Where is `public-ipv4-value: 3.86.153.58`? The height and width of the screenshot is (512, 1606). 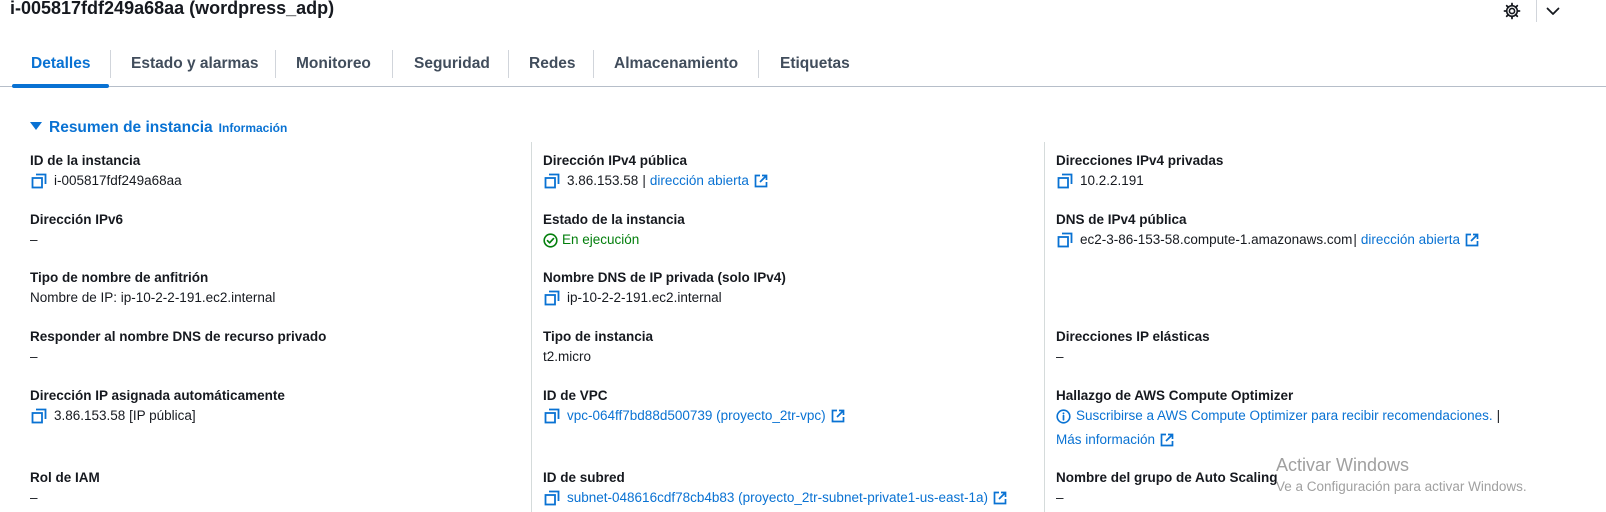
public-ipv4-value: 3.86.153.58 is located at coordinates (603, 180).